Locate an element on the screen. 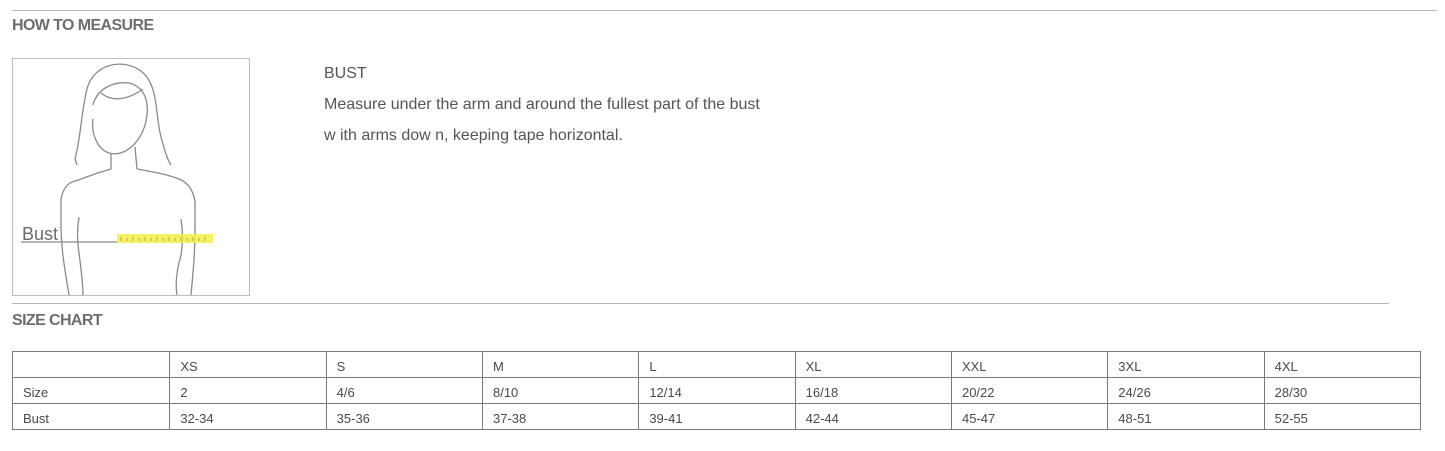  table-cell: 16/18 is located at coordinates (873, 390).